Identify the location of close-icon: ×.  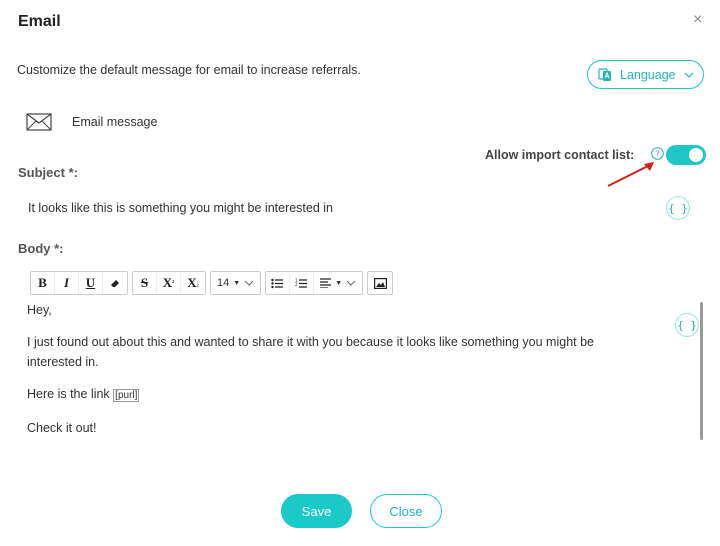
(697, 20).